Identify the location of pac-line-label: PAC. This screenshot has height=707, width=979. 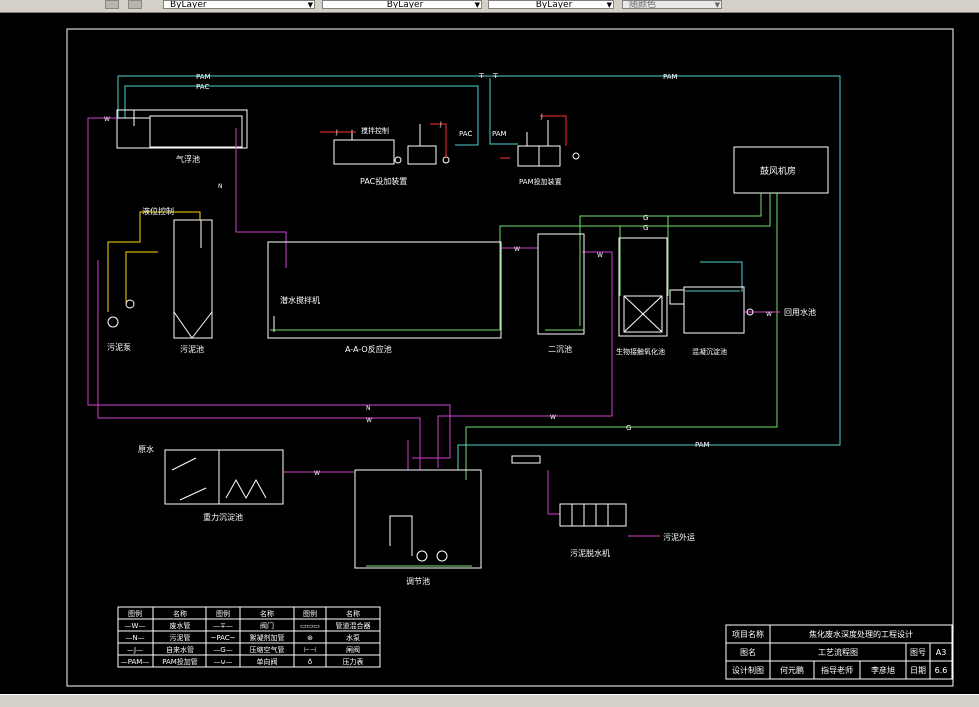
(202, 87).